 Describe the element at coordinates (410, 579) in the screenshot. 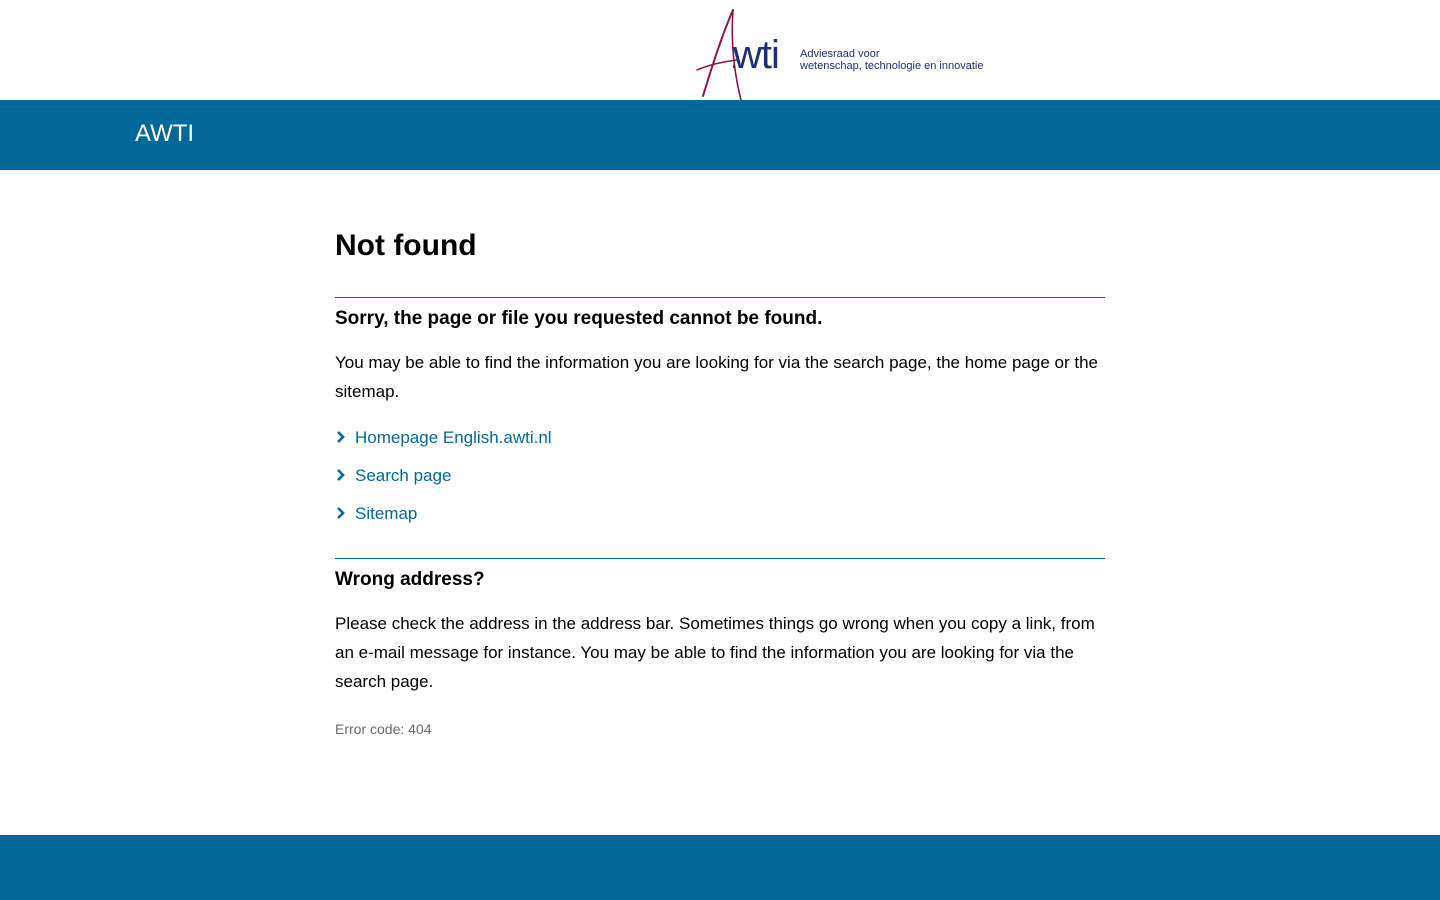

I see `wrong-address-heading: Wrong address?` at that location.